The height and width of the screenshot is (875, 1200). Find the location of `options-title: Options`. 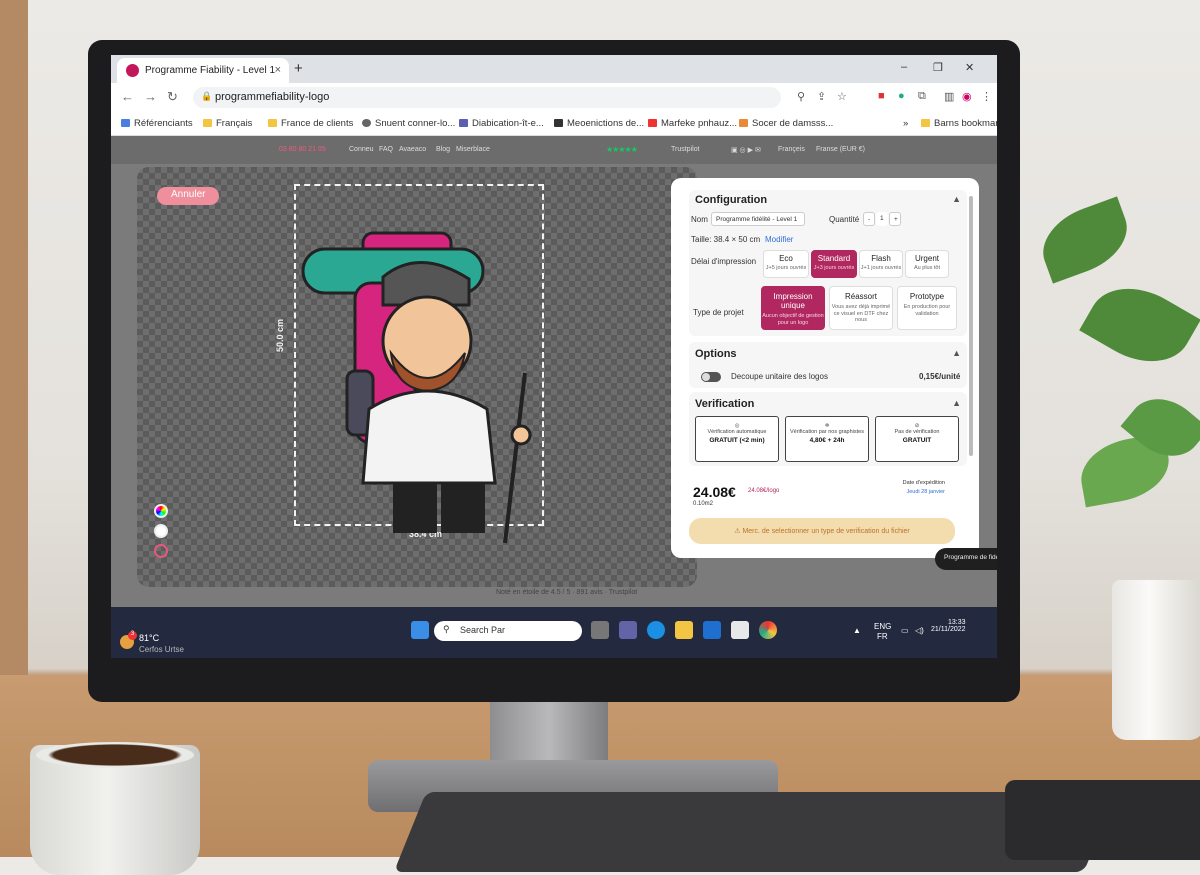

options-title: Options is located at coordinates (716, 354).